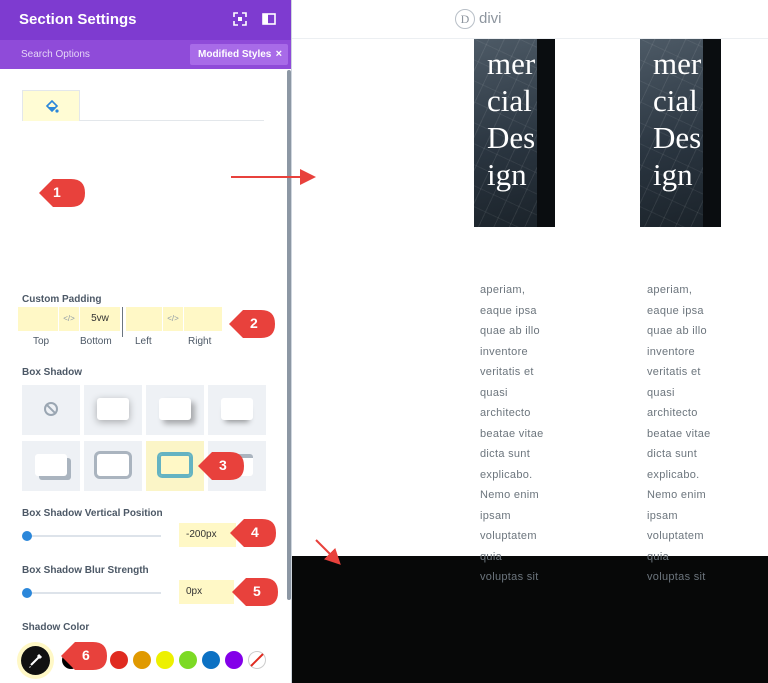 This screenshot has height=683, width=768. Describe the element at coordinates (286, 367) in the screenshot. I see `annotation-arrows` at that location.